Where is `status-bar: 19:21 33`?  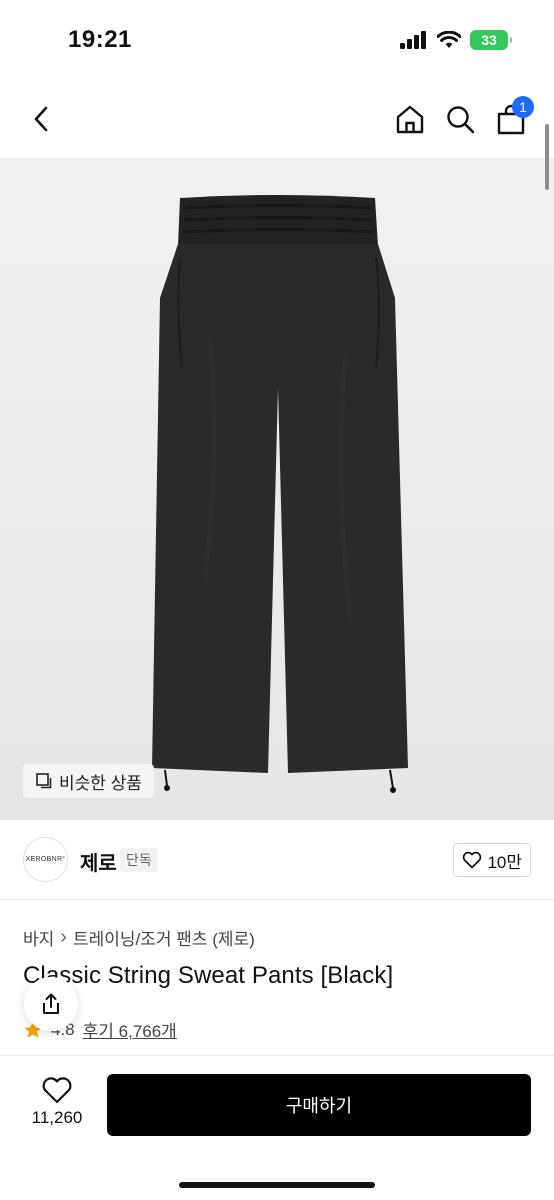 status-bar: 19:21 33 is located at coordinates (277, 40).